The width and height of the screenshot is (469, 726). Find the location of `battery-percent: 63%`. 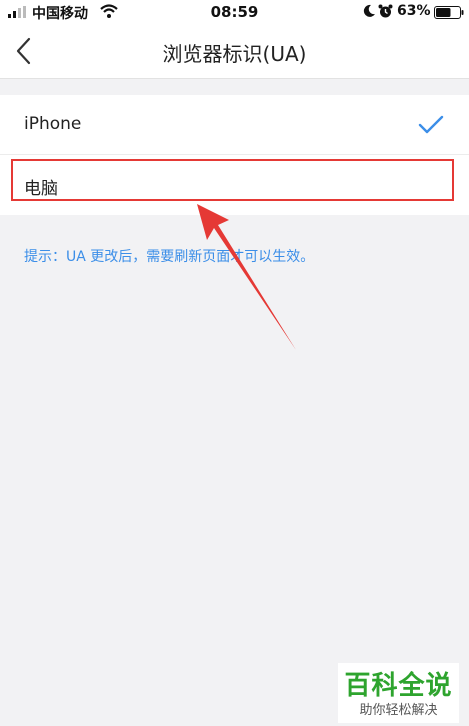

battery-percent: 63% is located at coordinates (414, 11).